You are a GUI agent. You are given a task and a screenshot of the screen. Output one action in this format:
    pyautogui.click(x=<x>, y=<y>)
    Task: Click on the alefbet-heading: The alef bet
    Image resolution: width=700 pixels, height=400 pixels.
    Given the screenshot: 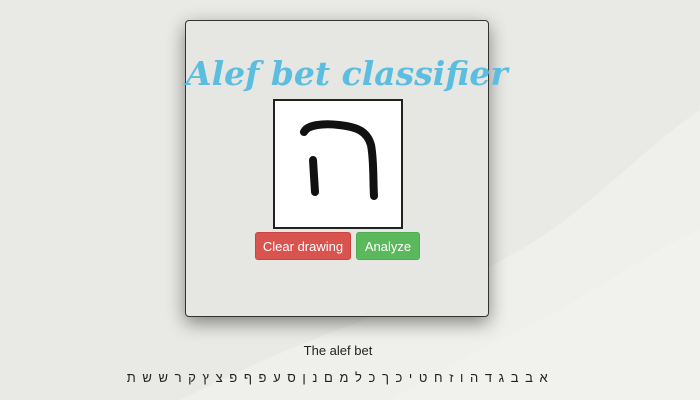 What is the action you would take?
    pyautogui.click(x=338, y=350)
    